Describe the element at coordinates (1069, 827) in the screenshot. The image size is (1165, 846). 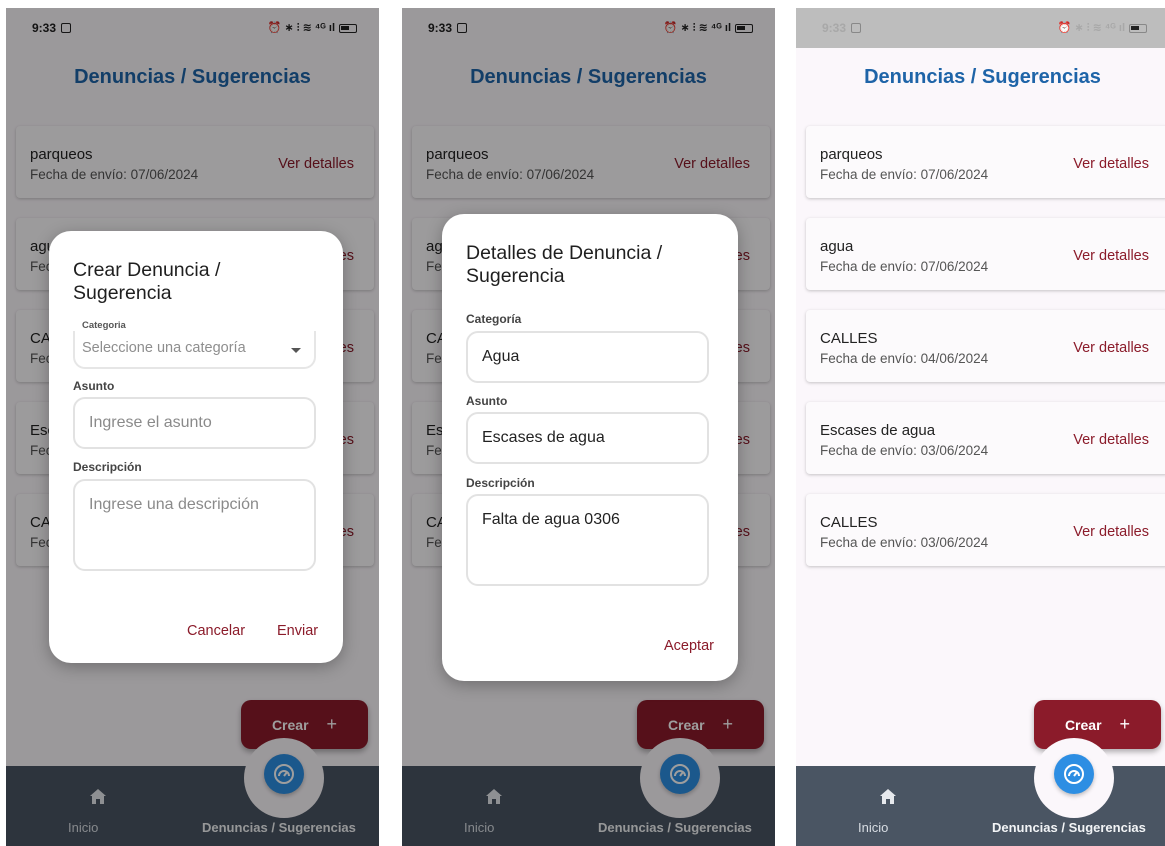
I see `nav-complaints-label: Denuncias / Sugerencias` at that location.